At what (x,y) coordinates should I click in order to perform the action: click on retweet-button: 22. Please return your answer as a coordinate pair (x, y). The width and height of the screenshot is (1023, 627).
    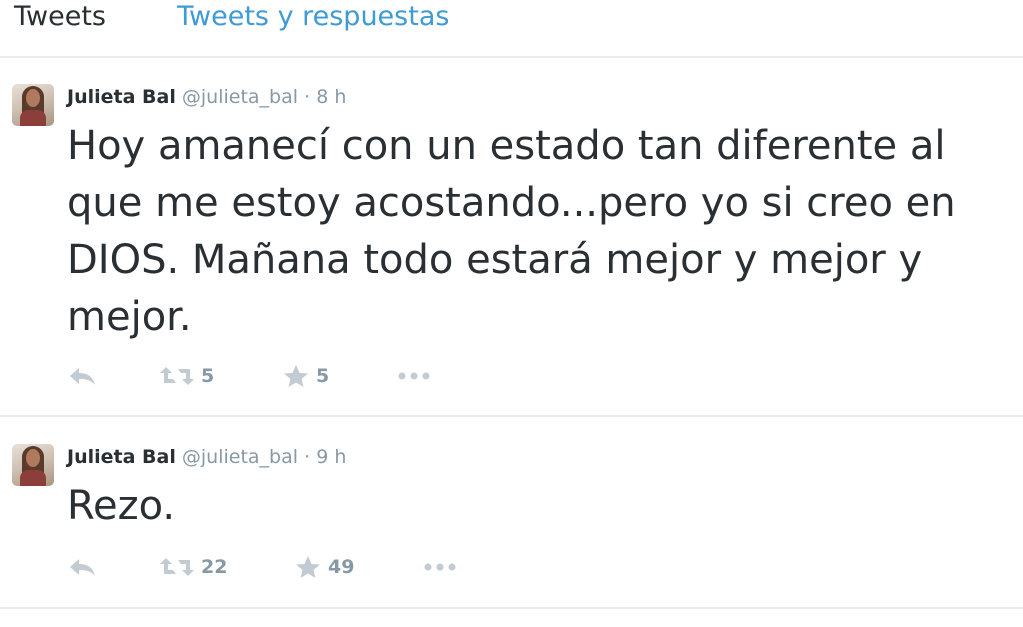
    Looking at the image, I should click on (193, 567).